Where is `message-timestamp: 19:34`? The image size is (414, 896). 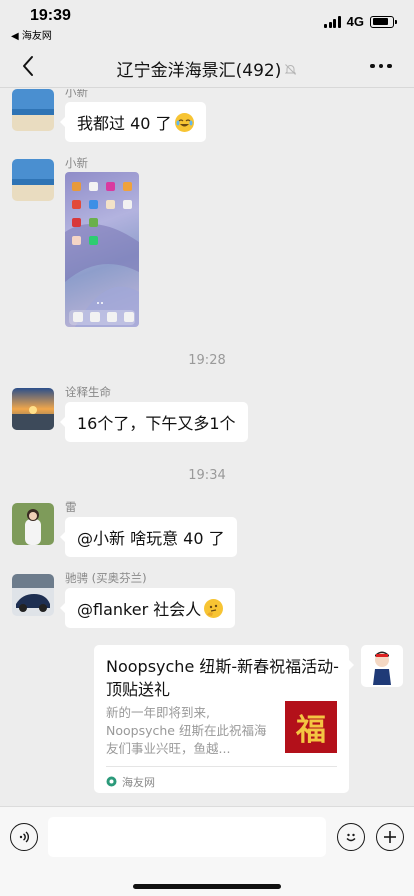
message-timestamp: 19:34 is located at coordinates (207, 475).